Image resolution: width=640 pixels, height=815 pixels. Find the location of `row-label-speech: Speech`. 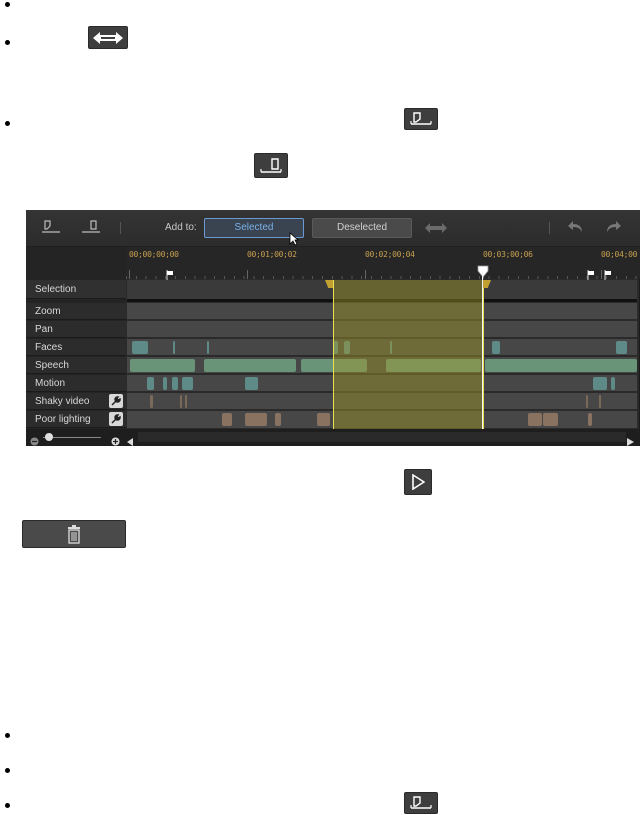

row-label-speech: Speech is located at coordinates (76, 365).